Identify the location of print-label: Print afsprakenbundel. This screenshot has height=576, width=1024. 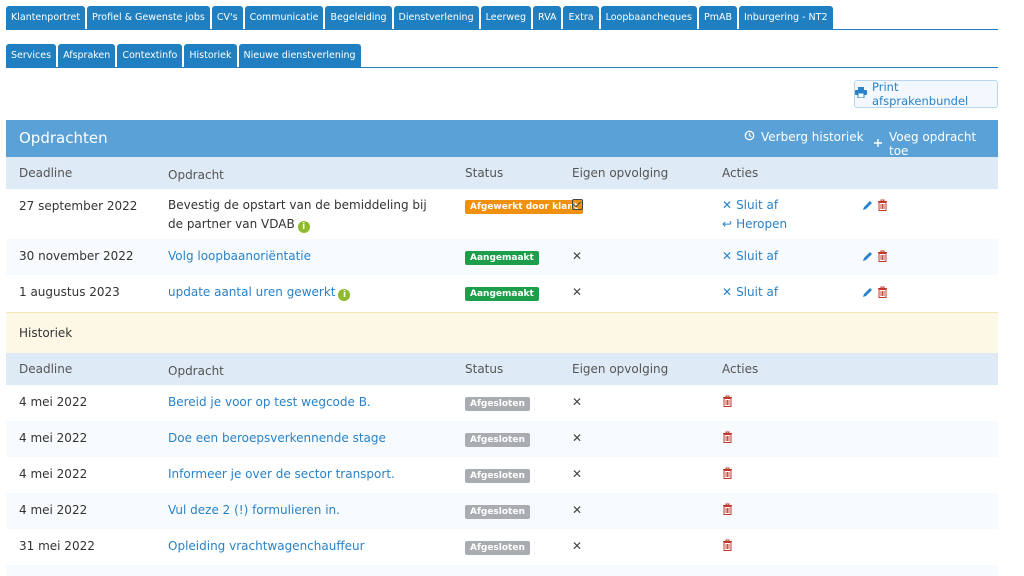
(920, 94).